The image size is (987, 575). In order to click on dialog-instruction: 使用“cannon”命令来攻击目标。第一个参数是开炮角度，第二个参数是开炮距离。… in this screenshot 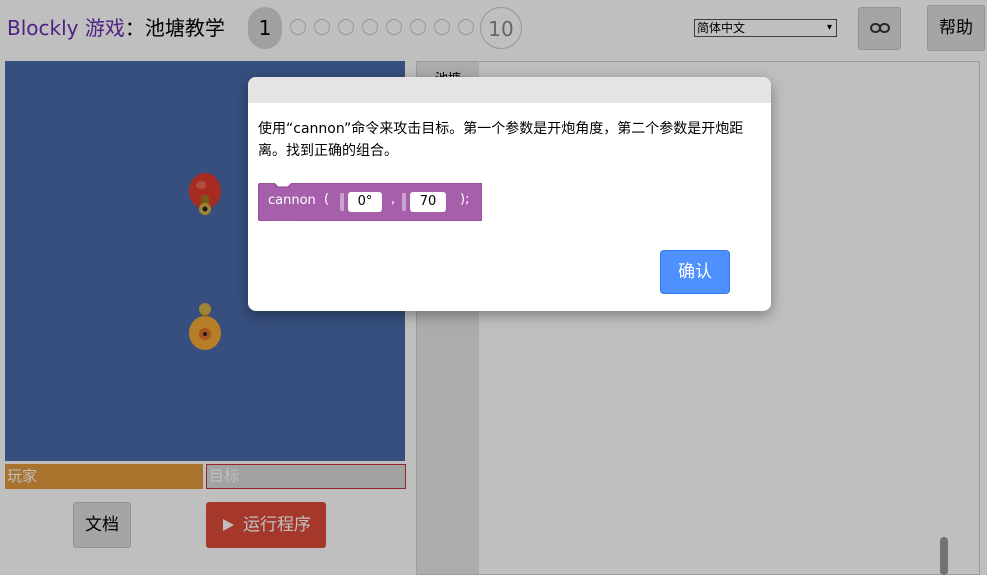, I will do `click(501, 140)`.